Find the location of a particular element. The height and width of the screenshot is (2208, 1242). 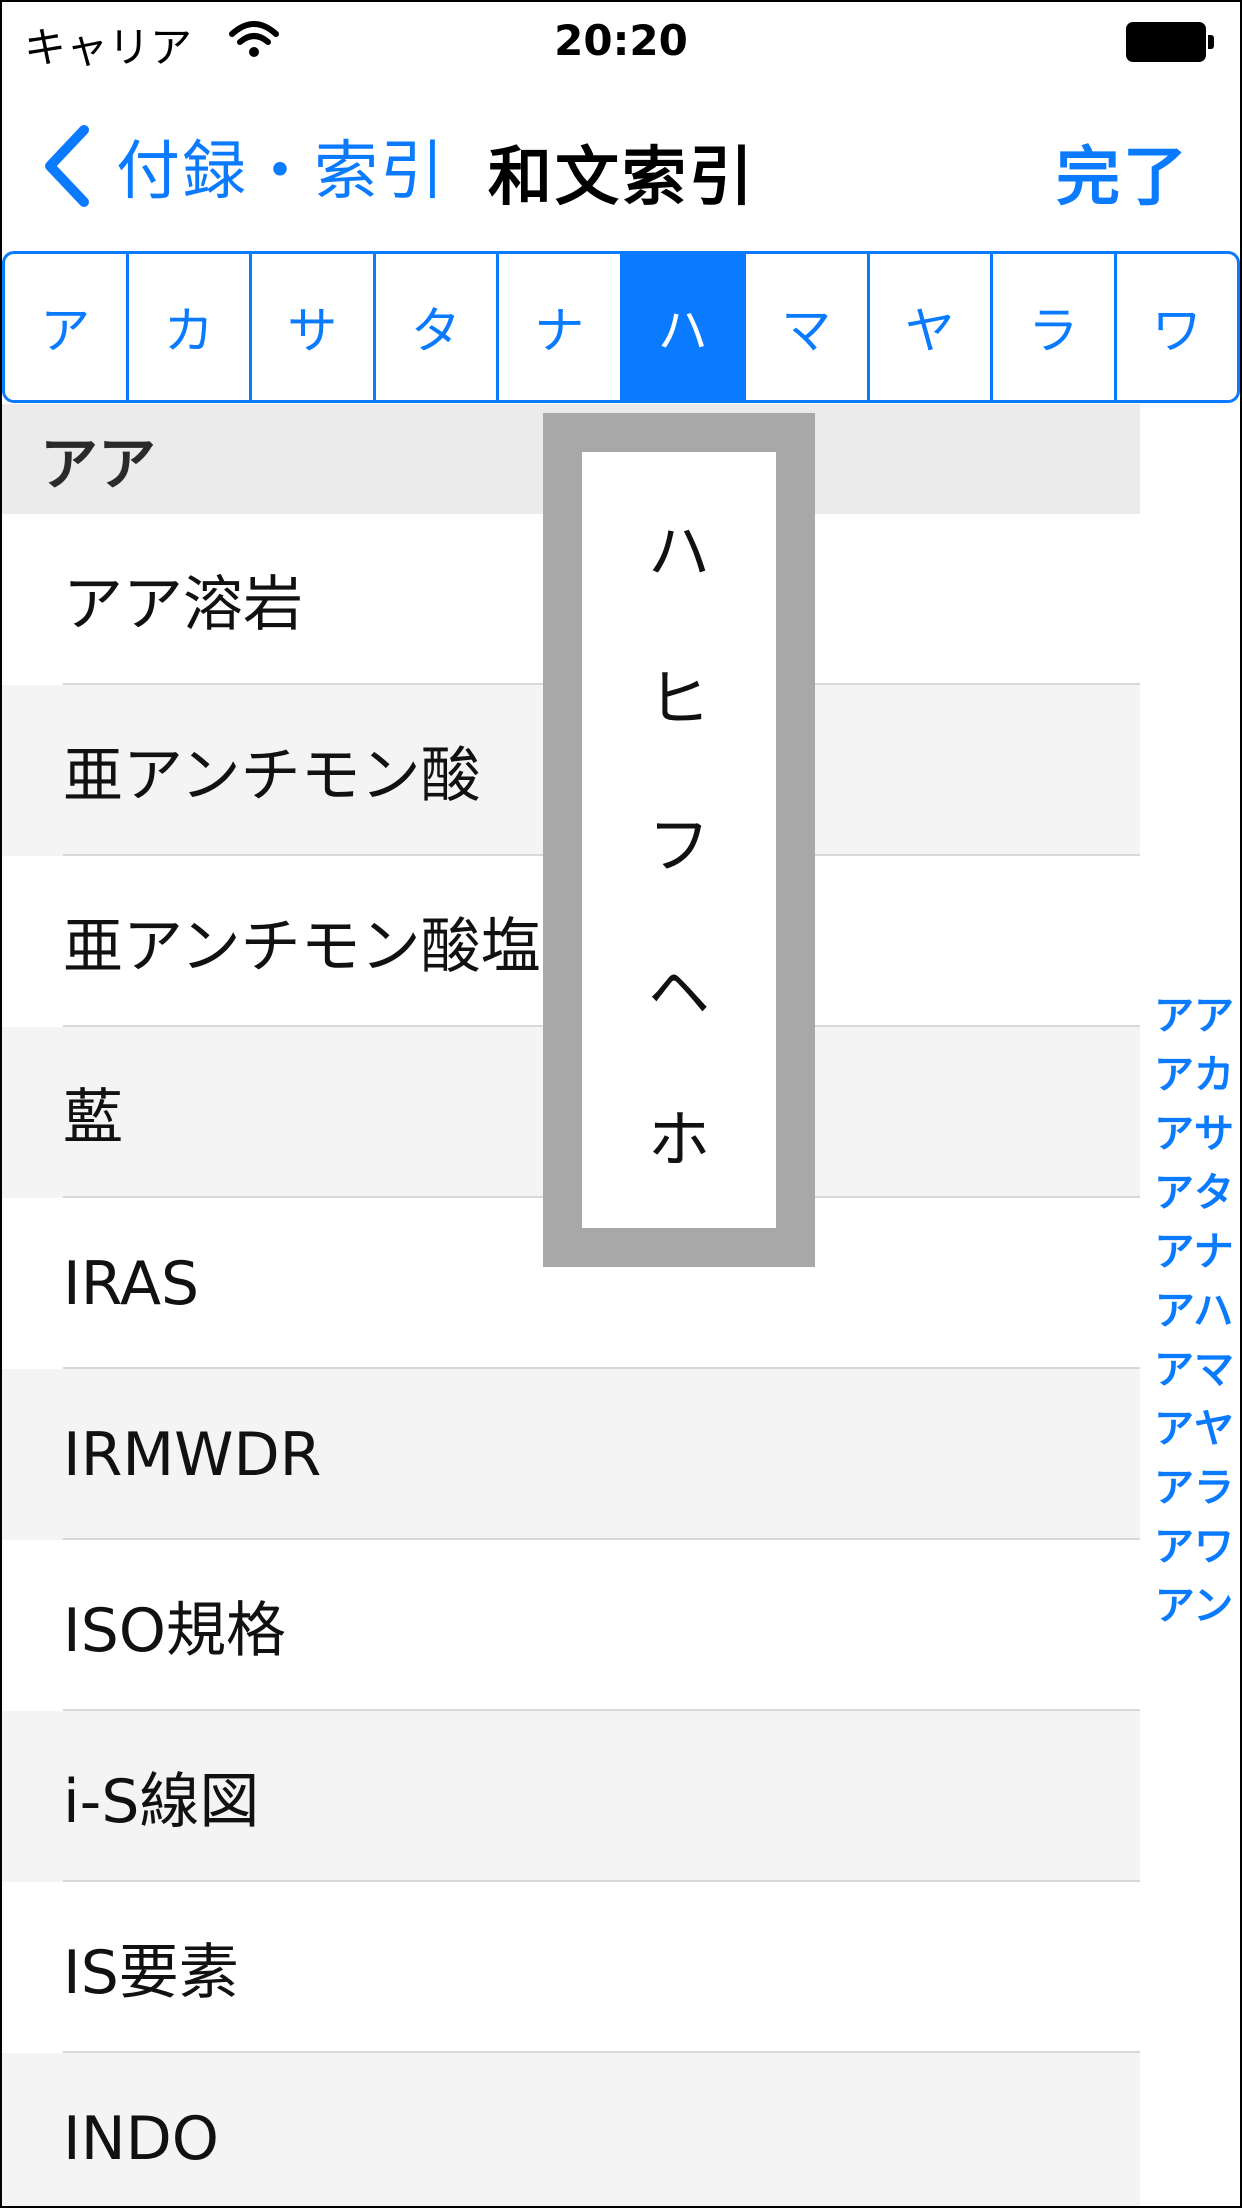

index-item-aa: アア is located at coordinates (1194, 1011).